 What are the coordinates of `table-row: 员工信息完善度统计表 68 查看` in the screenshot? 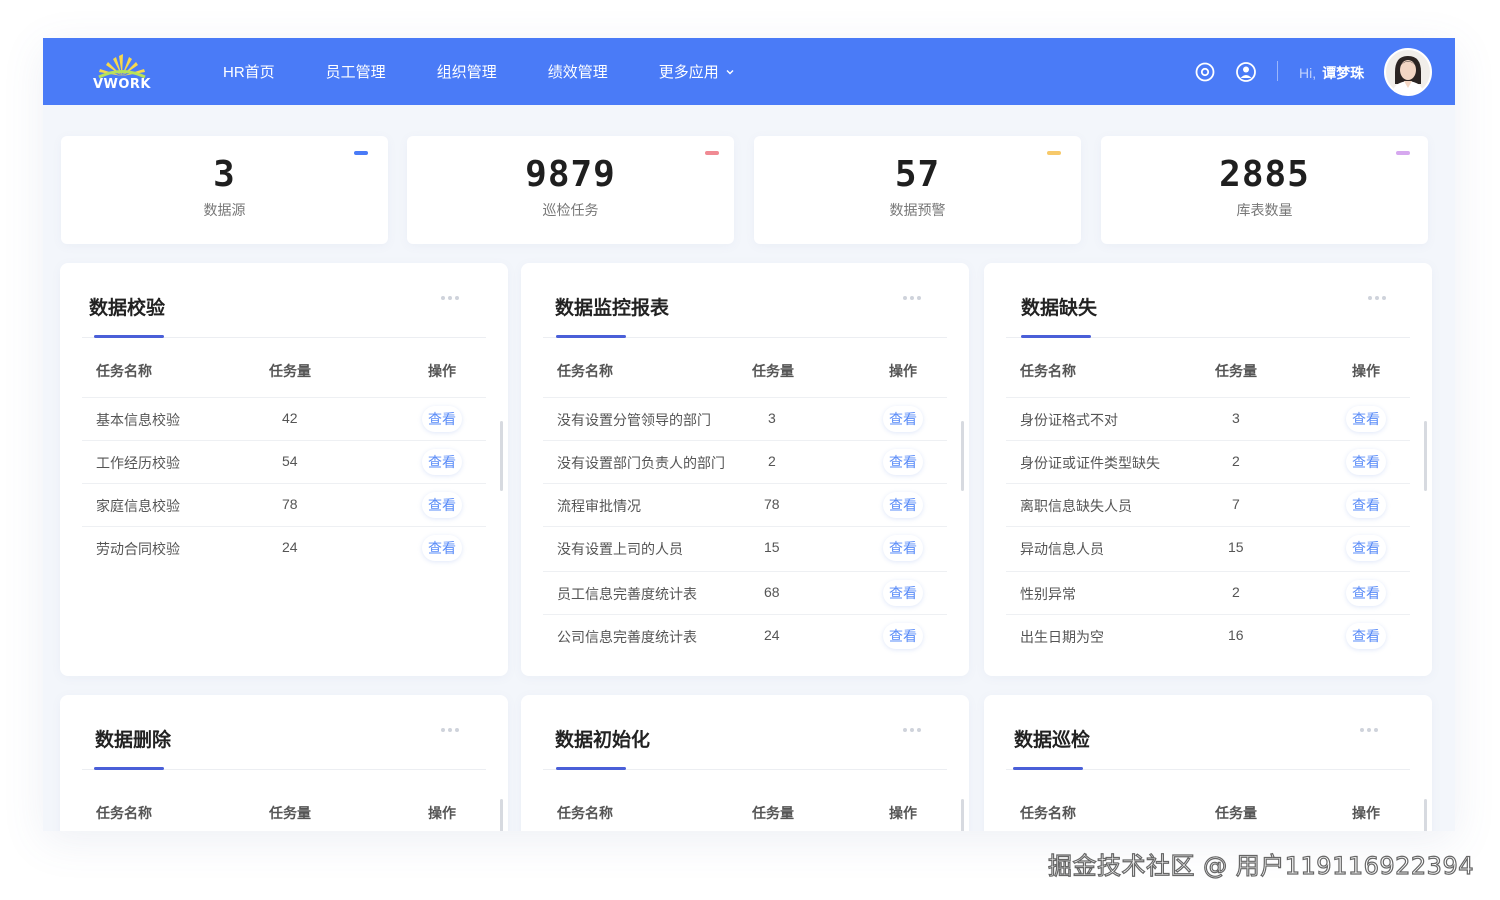 It's located at (745, 592).